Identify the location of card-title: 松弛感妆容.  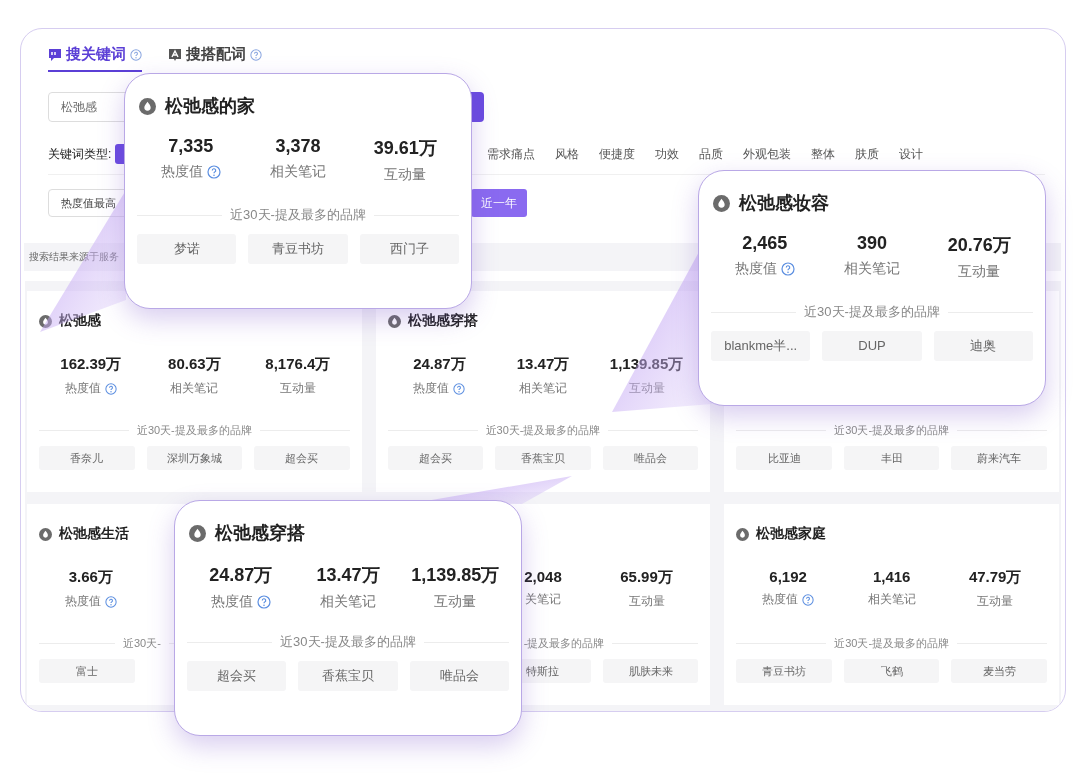
(784, 203).